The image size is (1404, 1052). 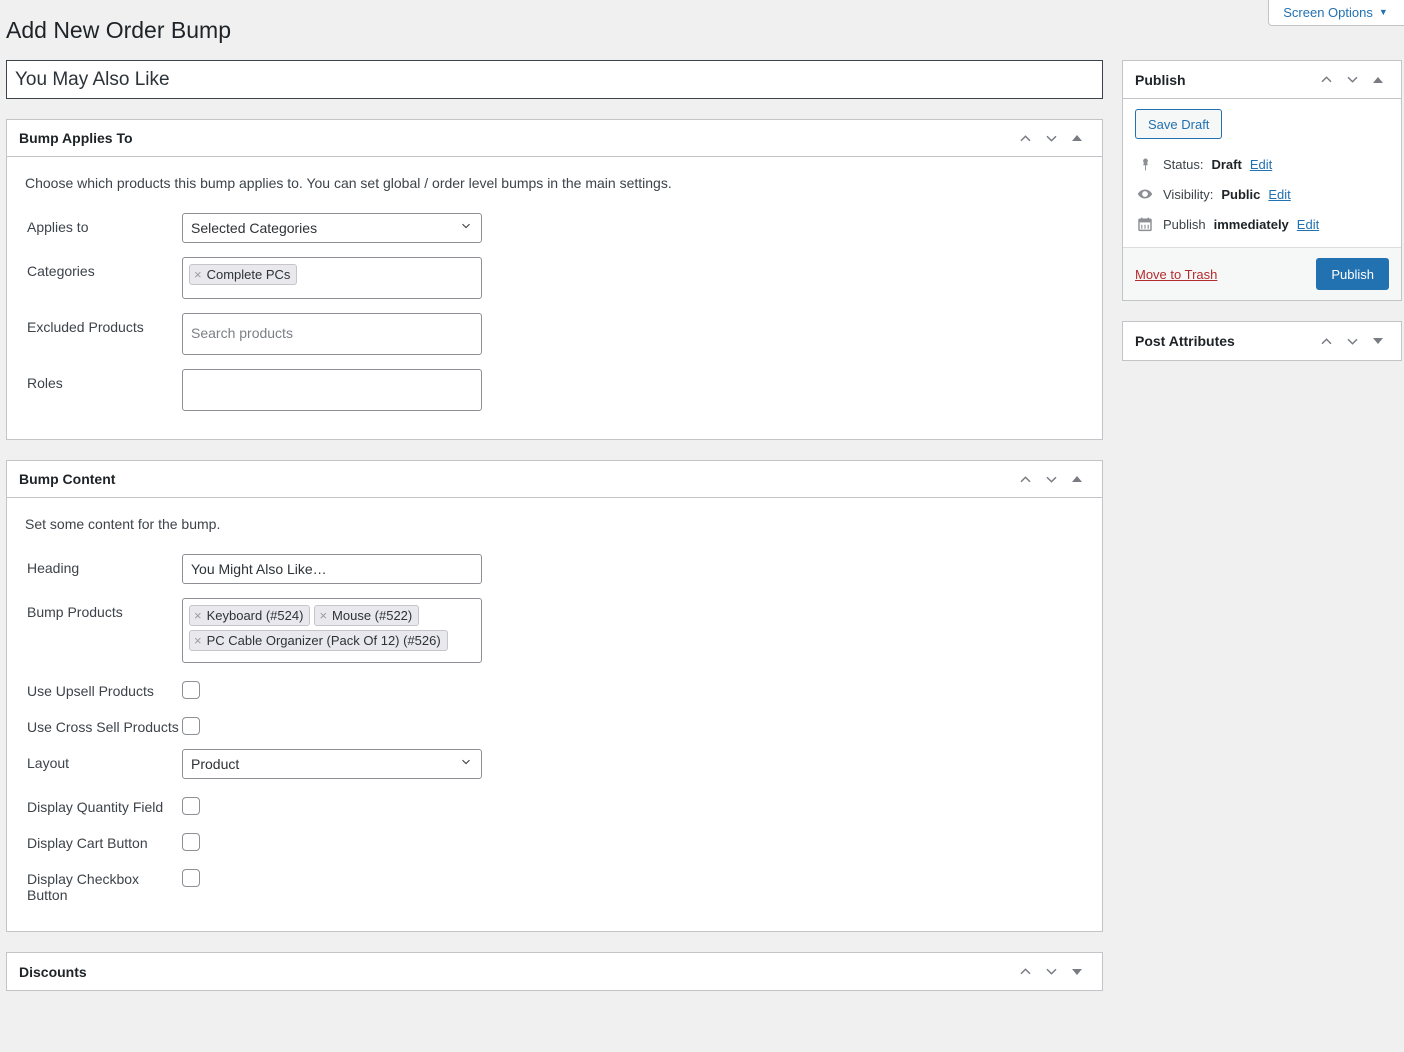 I want to click on screen-options-button: Screen Options ▼, so click(x=1336, y=13).